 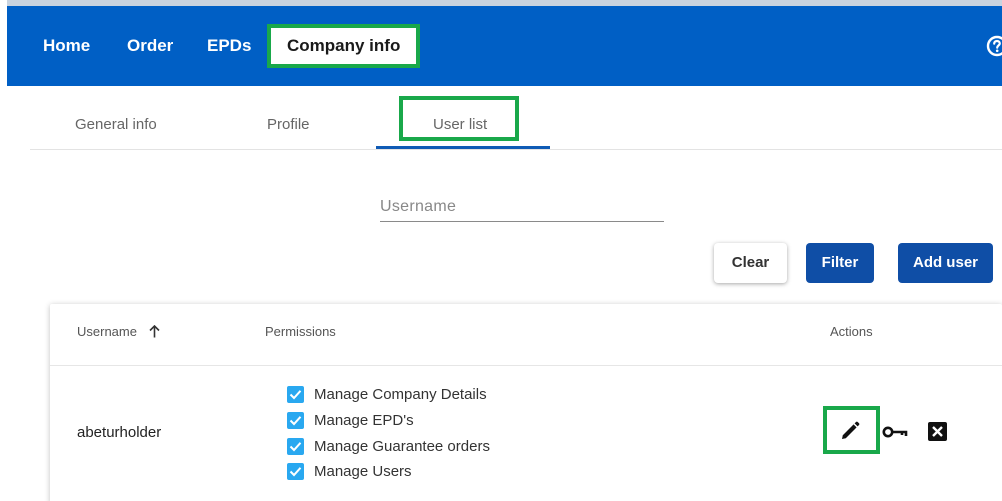 I want to click on help-circle-icon, so click(x=994, y=46).